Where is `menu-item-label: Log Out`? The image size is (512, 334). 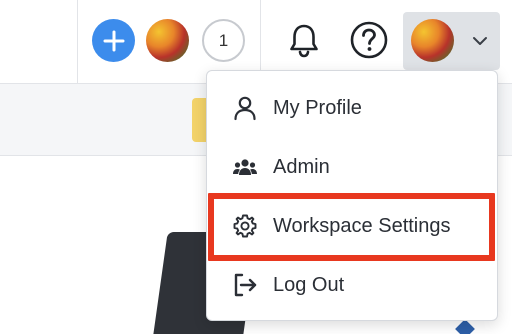 menu-item-label: Log Out is located at coordinates (309, 284).